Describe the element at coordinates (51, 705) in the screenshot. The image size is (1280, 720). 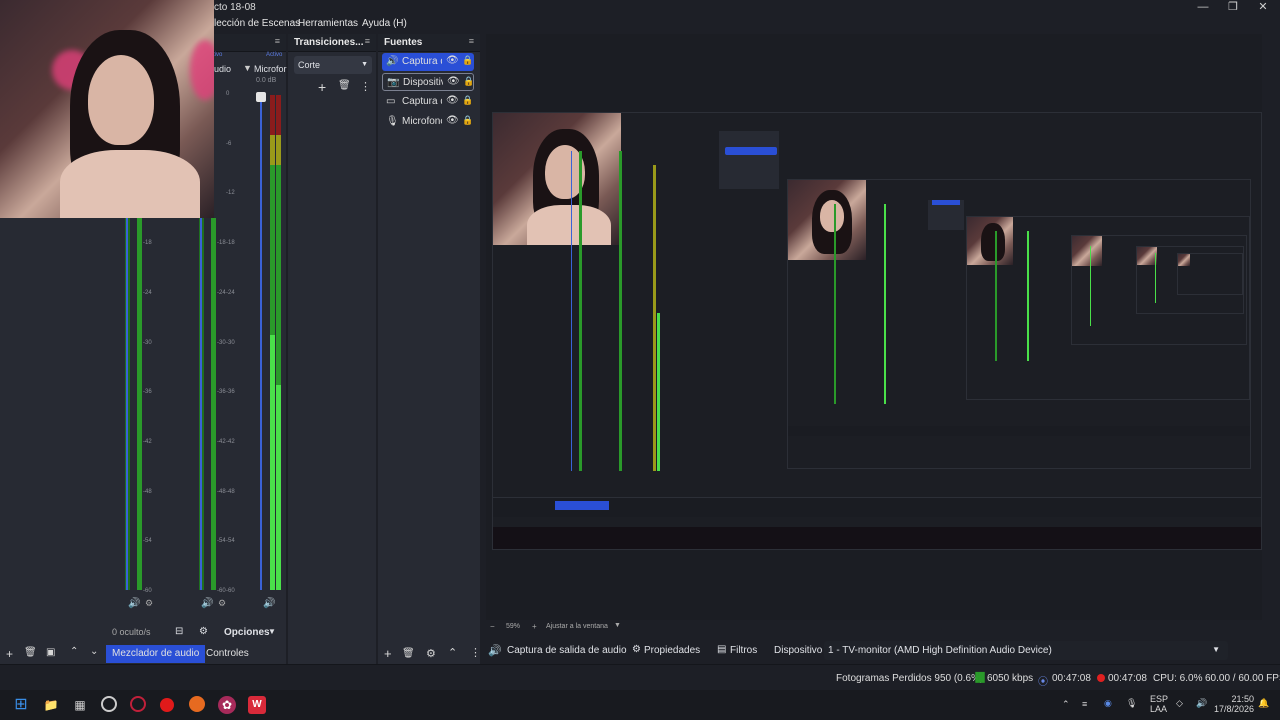
I see `folder-icon: 📁` at that location.